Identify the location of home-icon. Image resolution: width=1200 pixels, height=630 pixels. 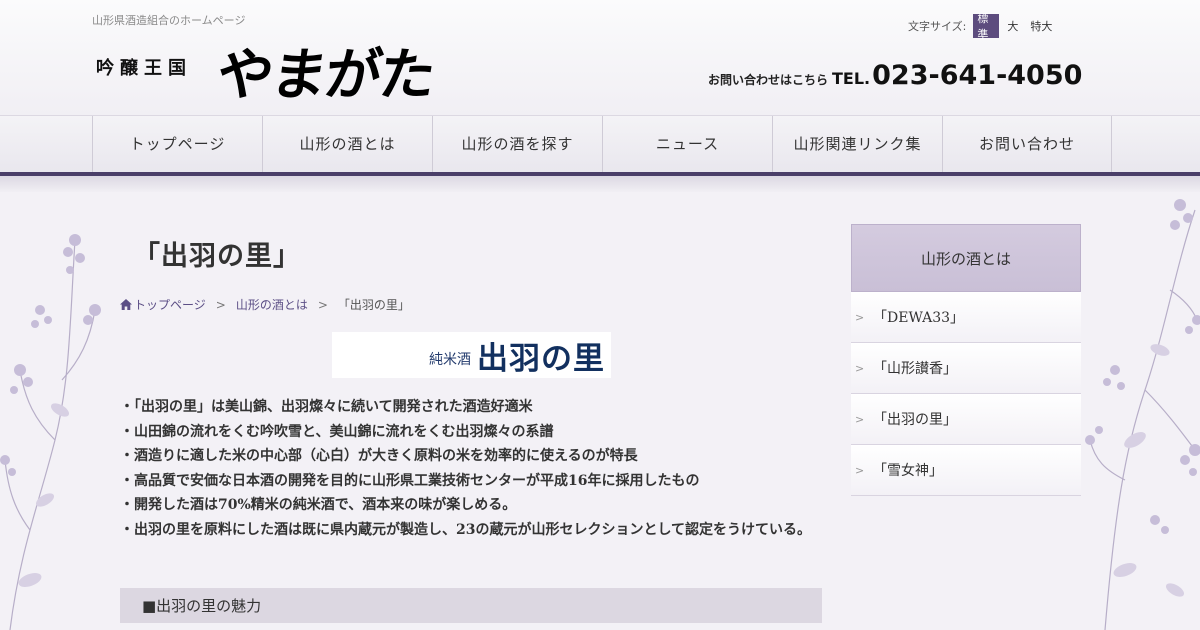
(126, 304).